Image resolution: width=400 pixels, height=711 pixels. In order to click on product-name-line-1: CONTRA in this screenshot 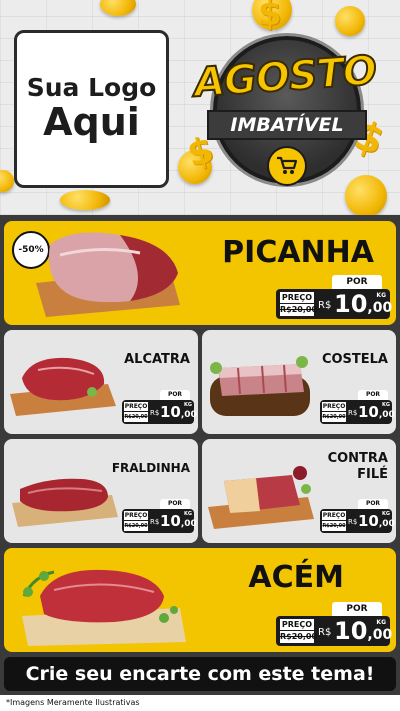, I will do `click(357, 458)`.